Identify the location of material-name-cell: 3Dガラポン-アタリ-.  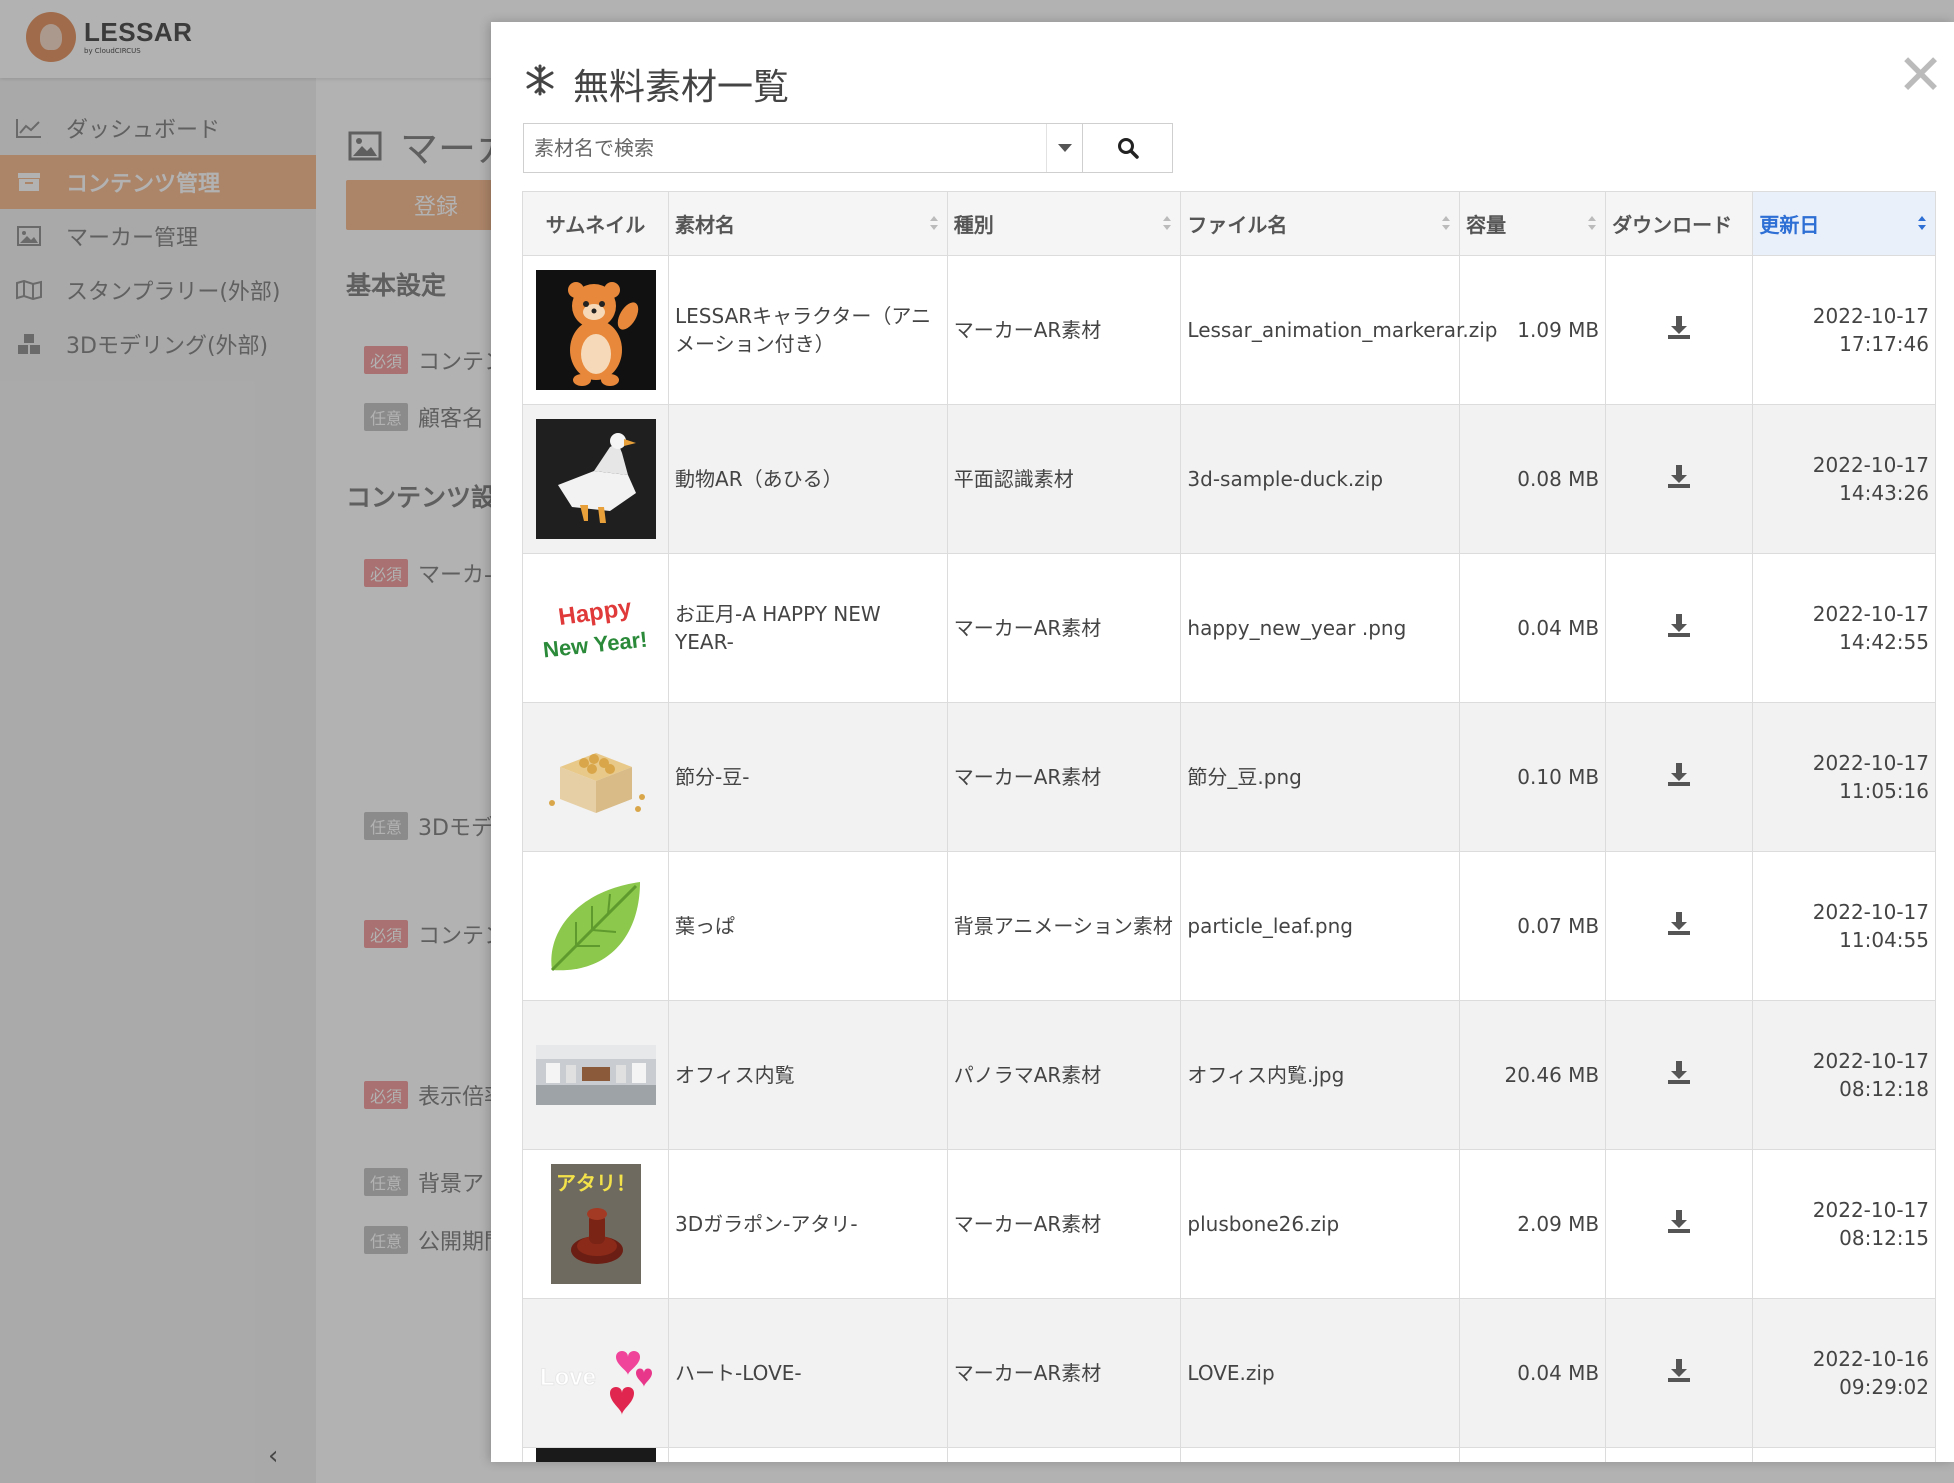
(808, 1224).